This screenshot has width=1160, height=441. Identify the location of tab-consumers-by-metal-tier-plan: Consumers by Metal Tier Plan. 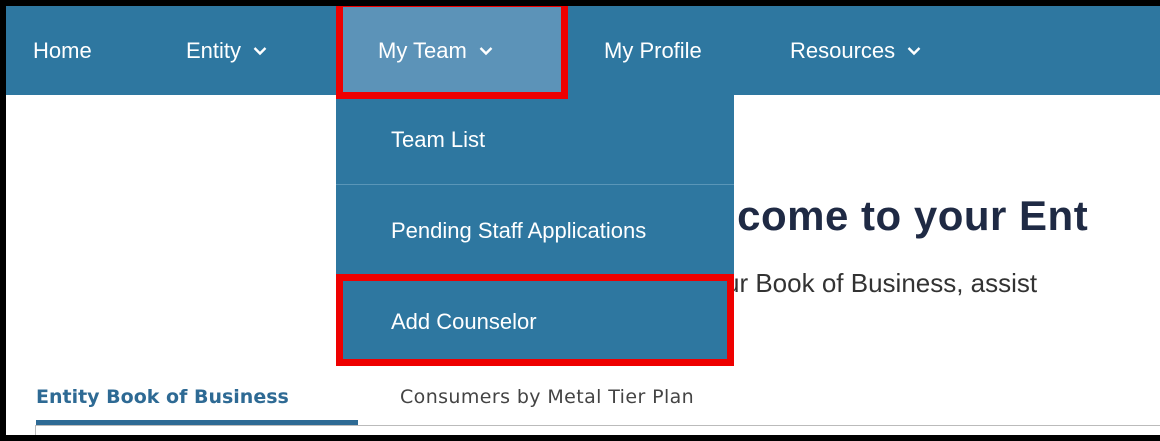
(547, 397).